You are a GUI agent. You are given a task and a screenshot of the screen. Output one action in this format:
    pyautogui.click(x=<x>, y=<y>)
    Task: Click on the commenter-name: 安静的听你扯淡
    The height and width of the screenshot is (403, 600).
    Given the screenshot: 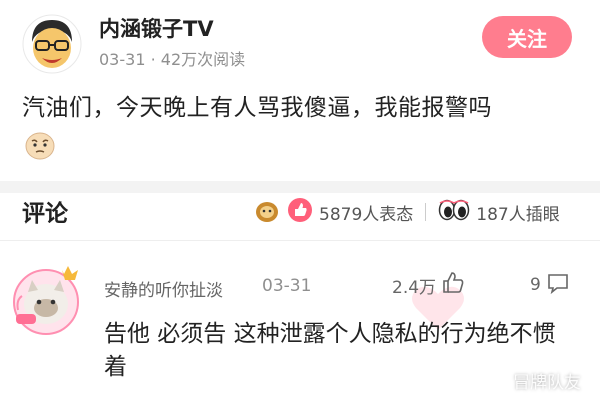 What is the action you would take?
    pyautogui.click(x=163, y=288)
    